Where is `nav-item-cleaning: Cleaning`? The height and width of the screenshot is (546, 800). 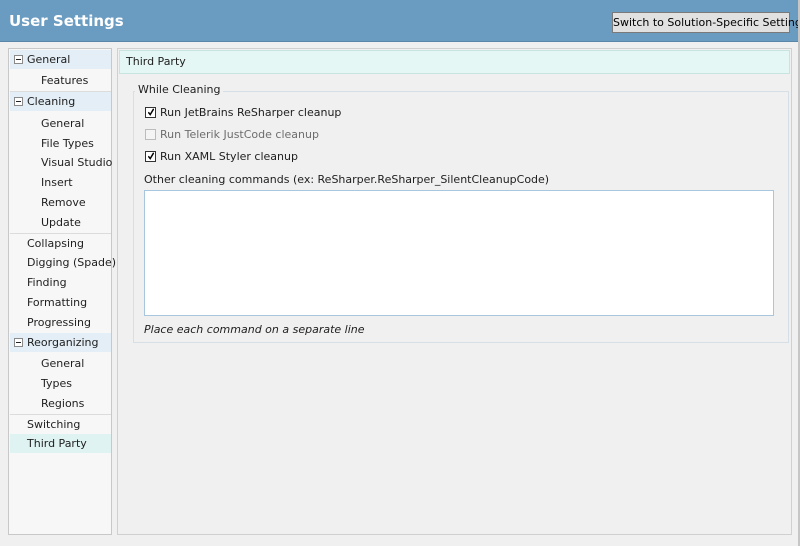
nav-item-cleaning: Cleaning is located at coordinates (60, 101).